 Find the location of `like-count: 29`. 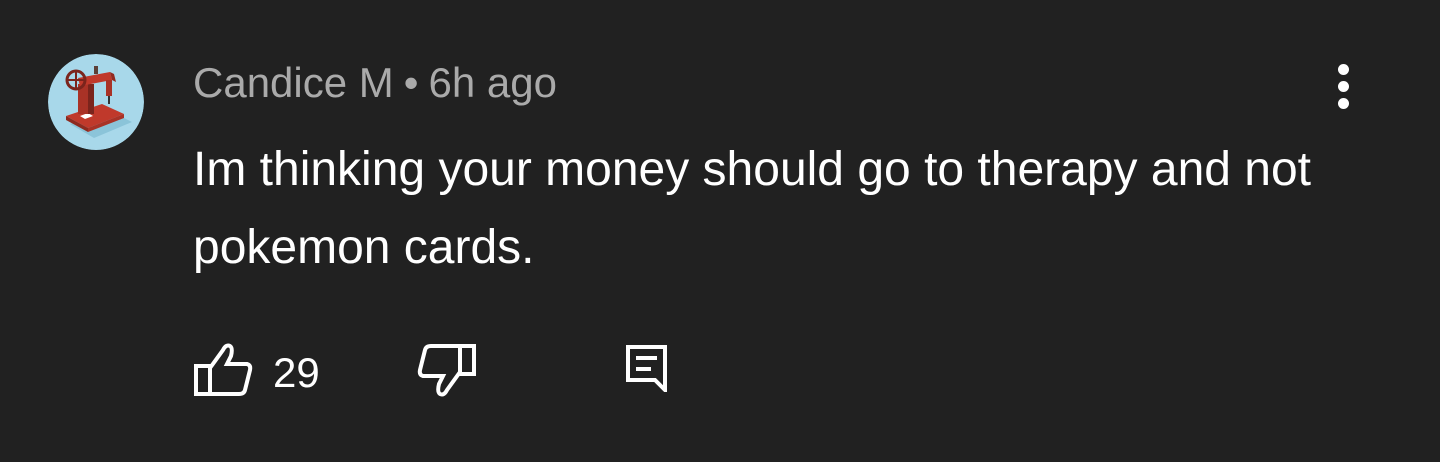

like-count: 29 is located at coordinates (296, 372).